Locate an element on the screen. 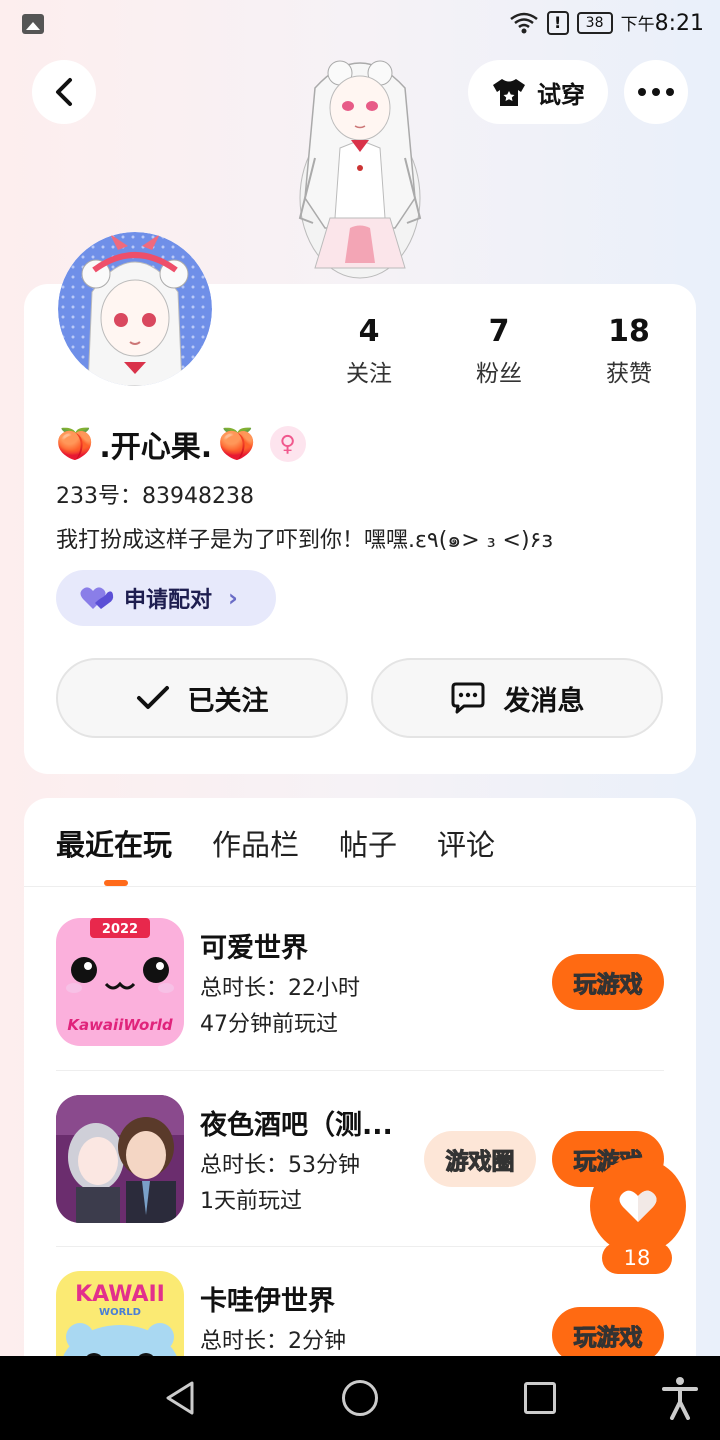 The height and width of the screenshot is (1440, 720). game-last-played: 1天前玩过 is located at coordinates (251, 1201).